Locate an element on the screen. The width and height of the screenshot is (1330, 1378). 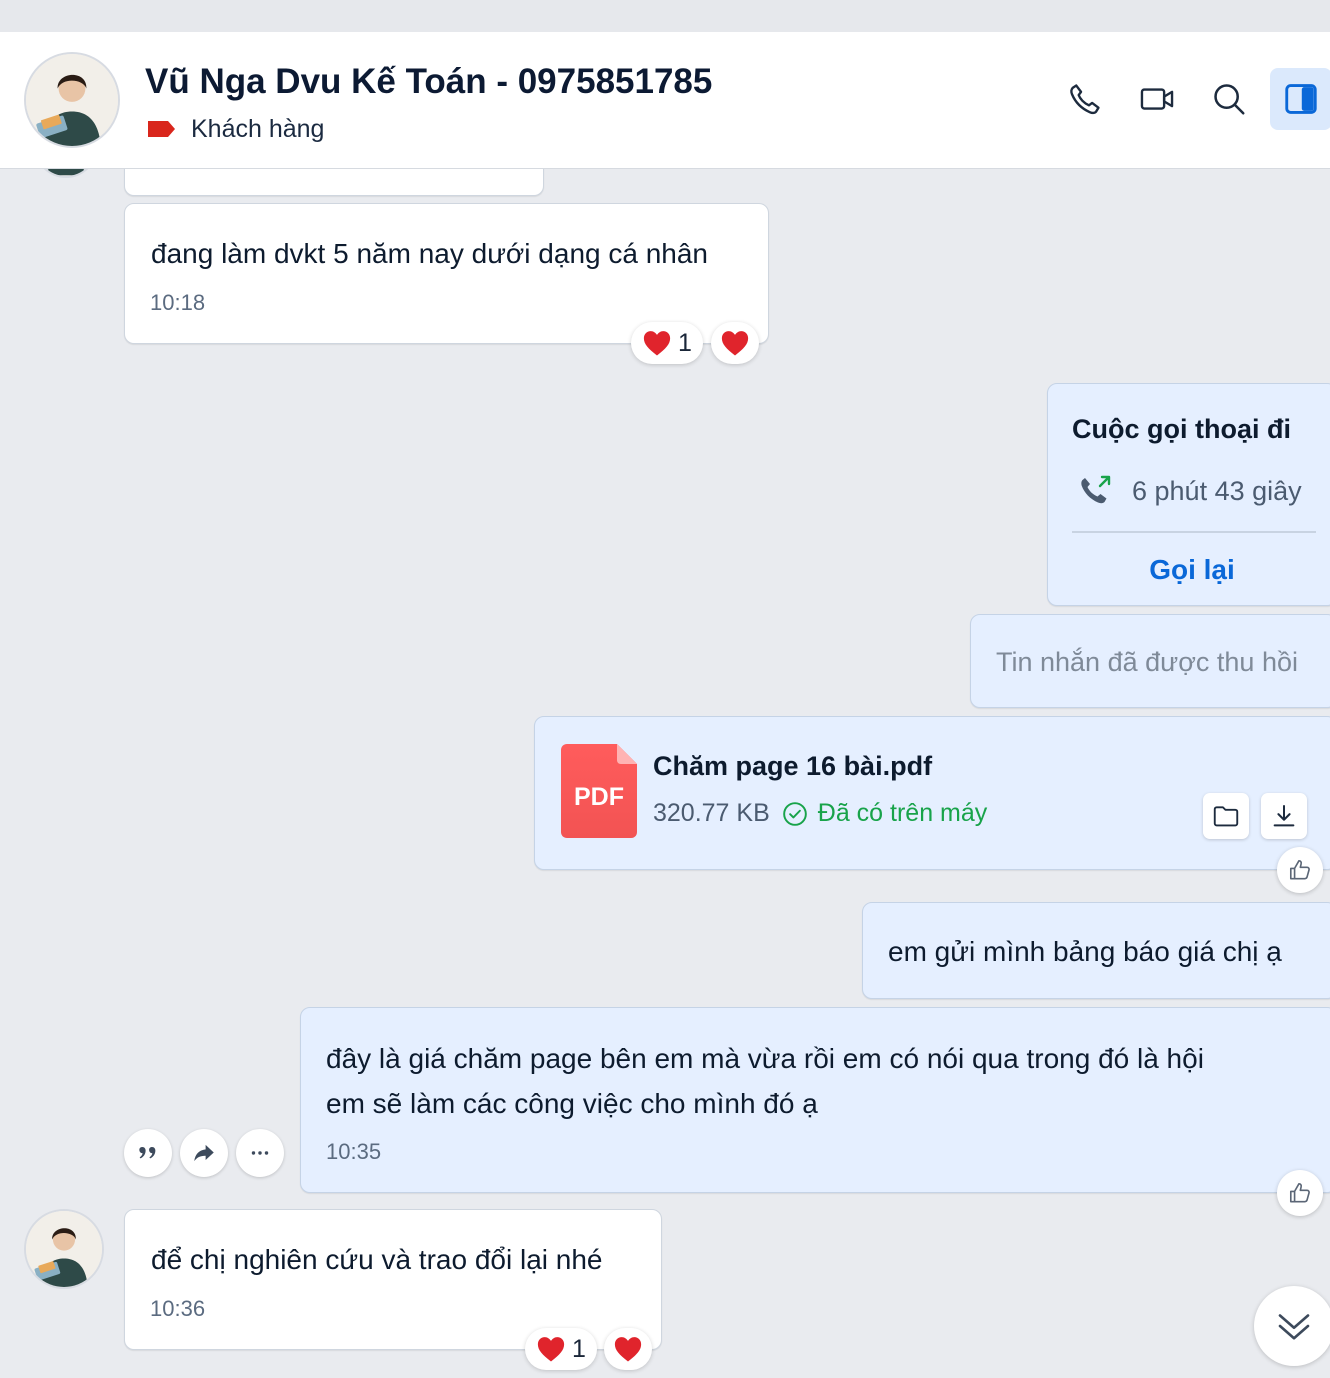
voice-call-button is located at coordinates (1085, 99).